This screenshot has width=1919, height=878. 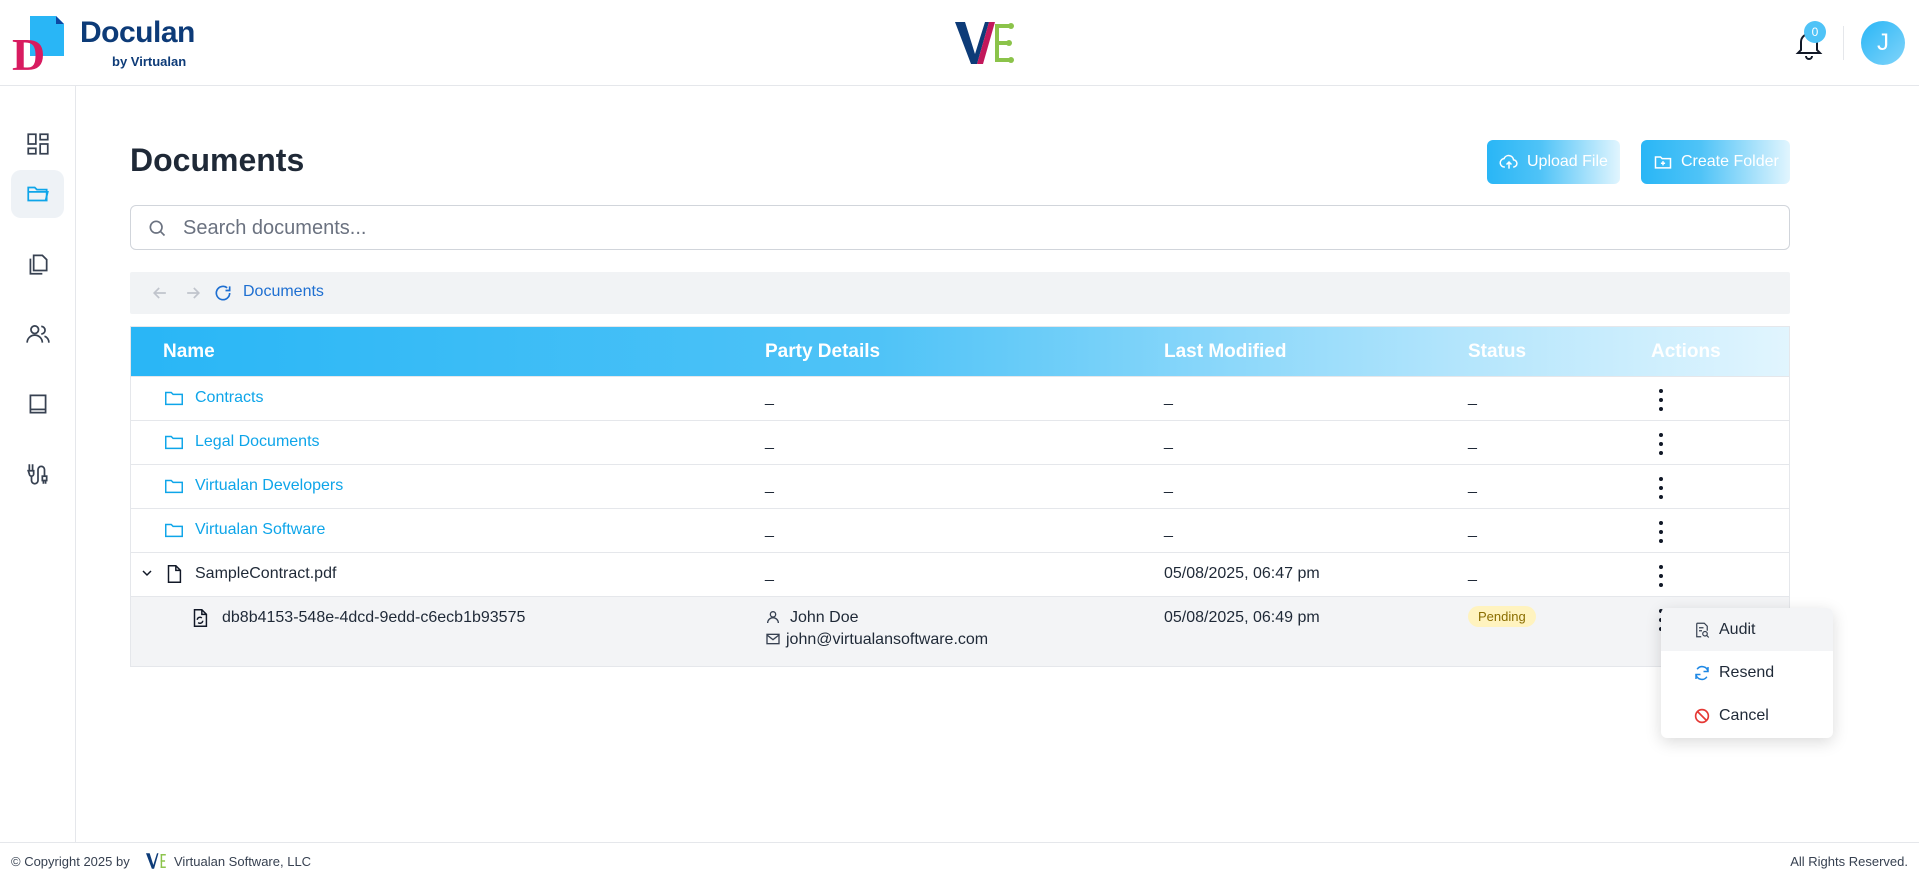 I want to click on table-row: Virtualan Software _ _ _, so click(x=960, y=530).